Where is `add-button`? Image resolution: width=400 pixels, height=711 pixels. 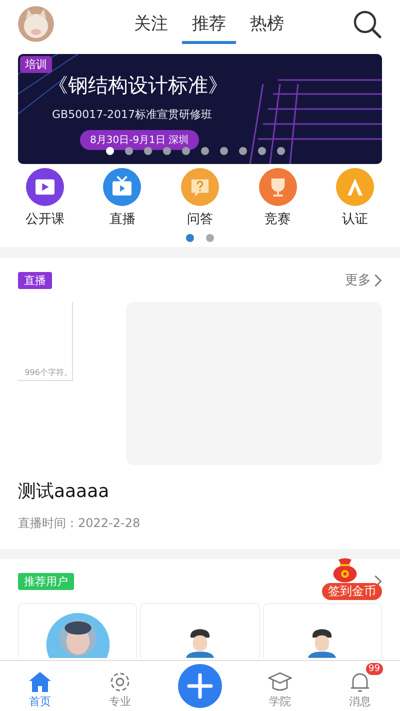 add-button is located at coordinates (200, 686).